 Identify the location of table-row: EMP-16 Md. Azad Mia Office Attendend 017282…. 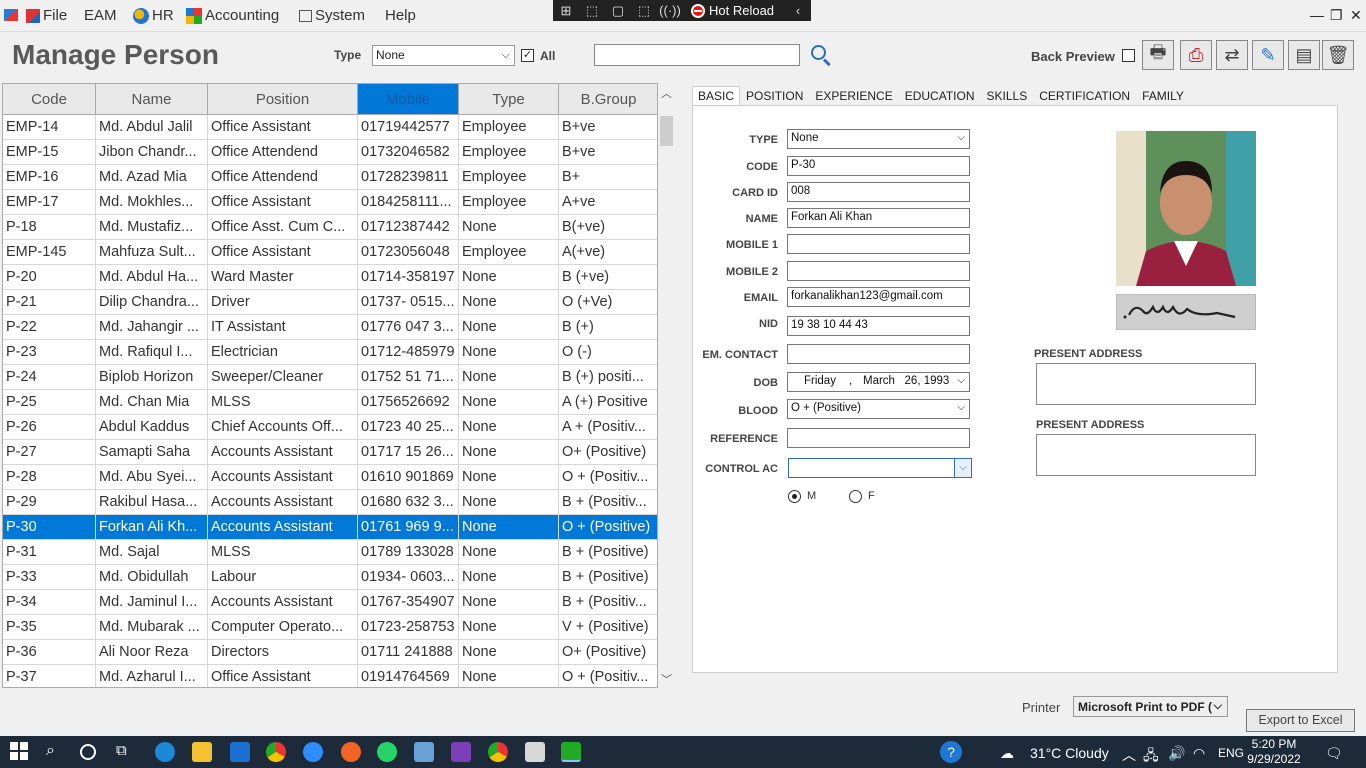
(330, 177).